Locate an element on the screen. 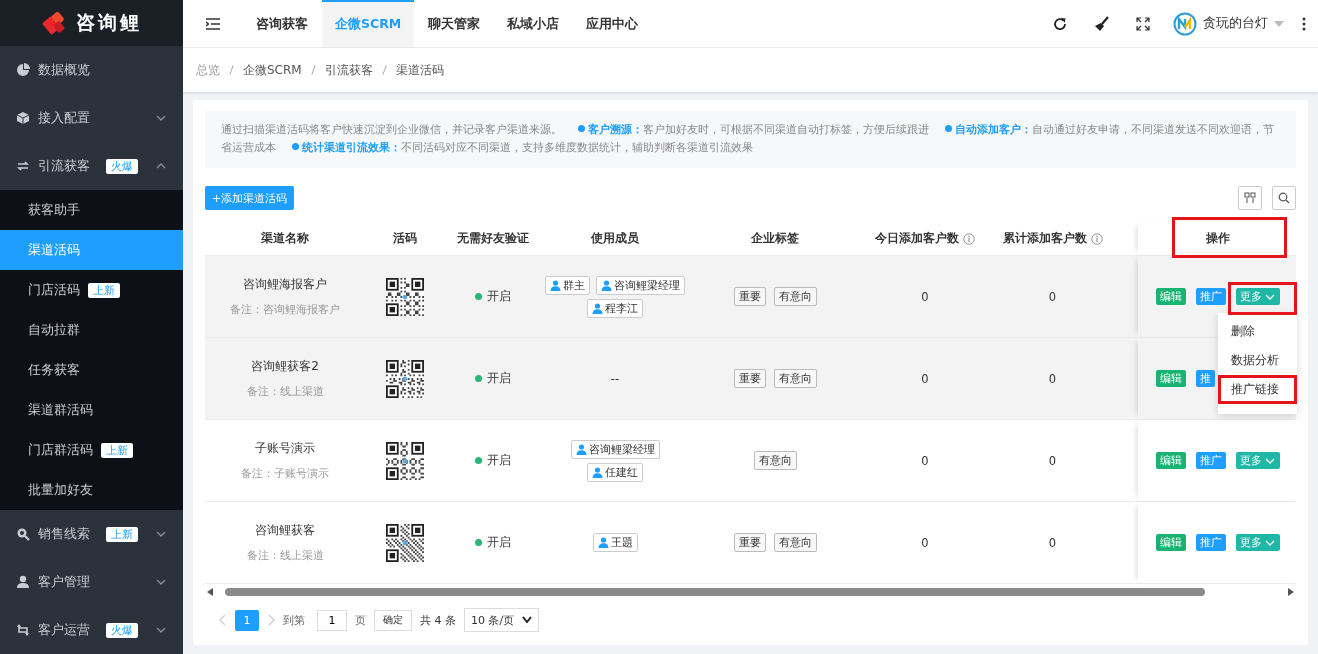 This screenshot has height=654, width=1318. scrollbar-thumb is located at coordinates (715, 592).